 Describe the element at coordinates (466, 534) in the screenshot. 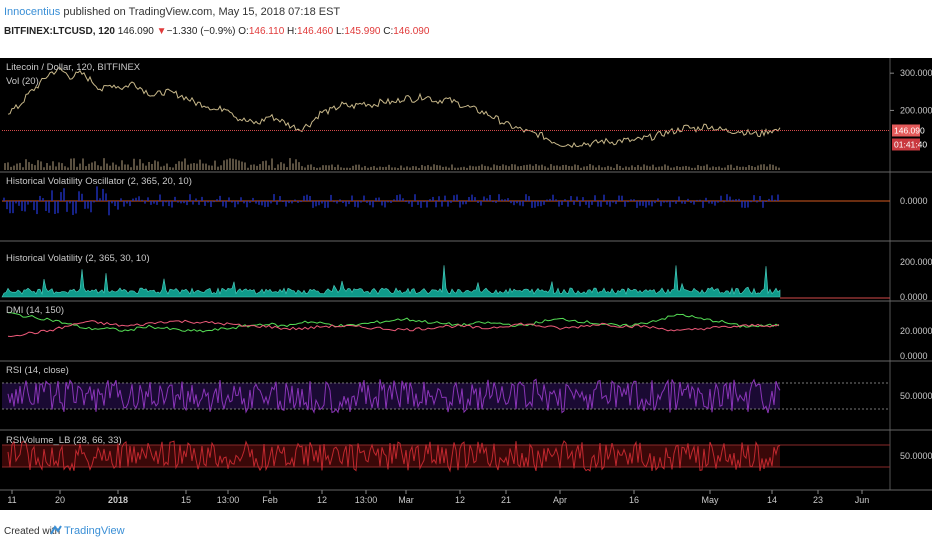

I see `footer: Created with TradingView` at that location.